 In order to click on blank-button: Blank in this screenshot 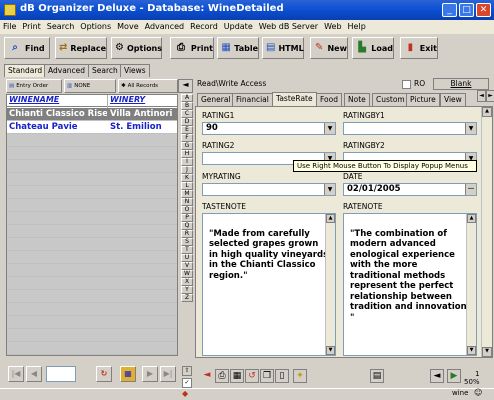, I will do `click(461, 84)`.